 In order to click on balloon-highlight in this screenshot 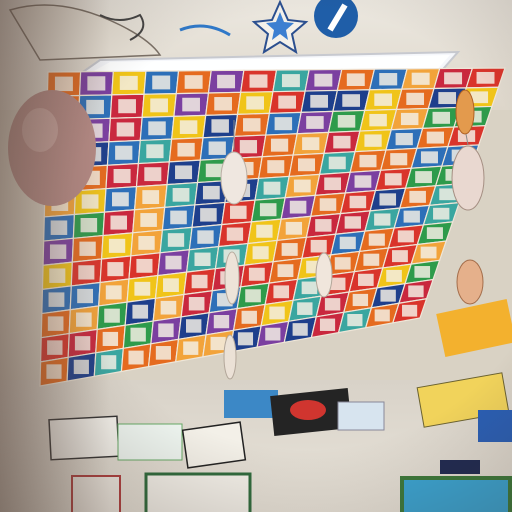, I will do `click(40, 130)`.